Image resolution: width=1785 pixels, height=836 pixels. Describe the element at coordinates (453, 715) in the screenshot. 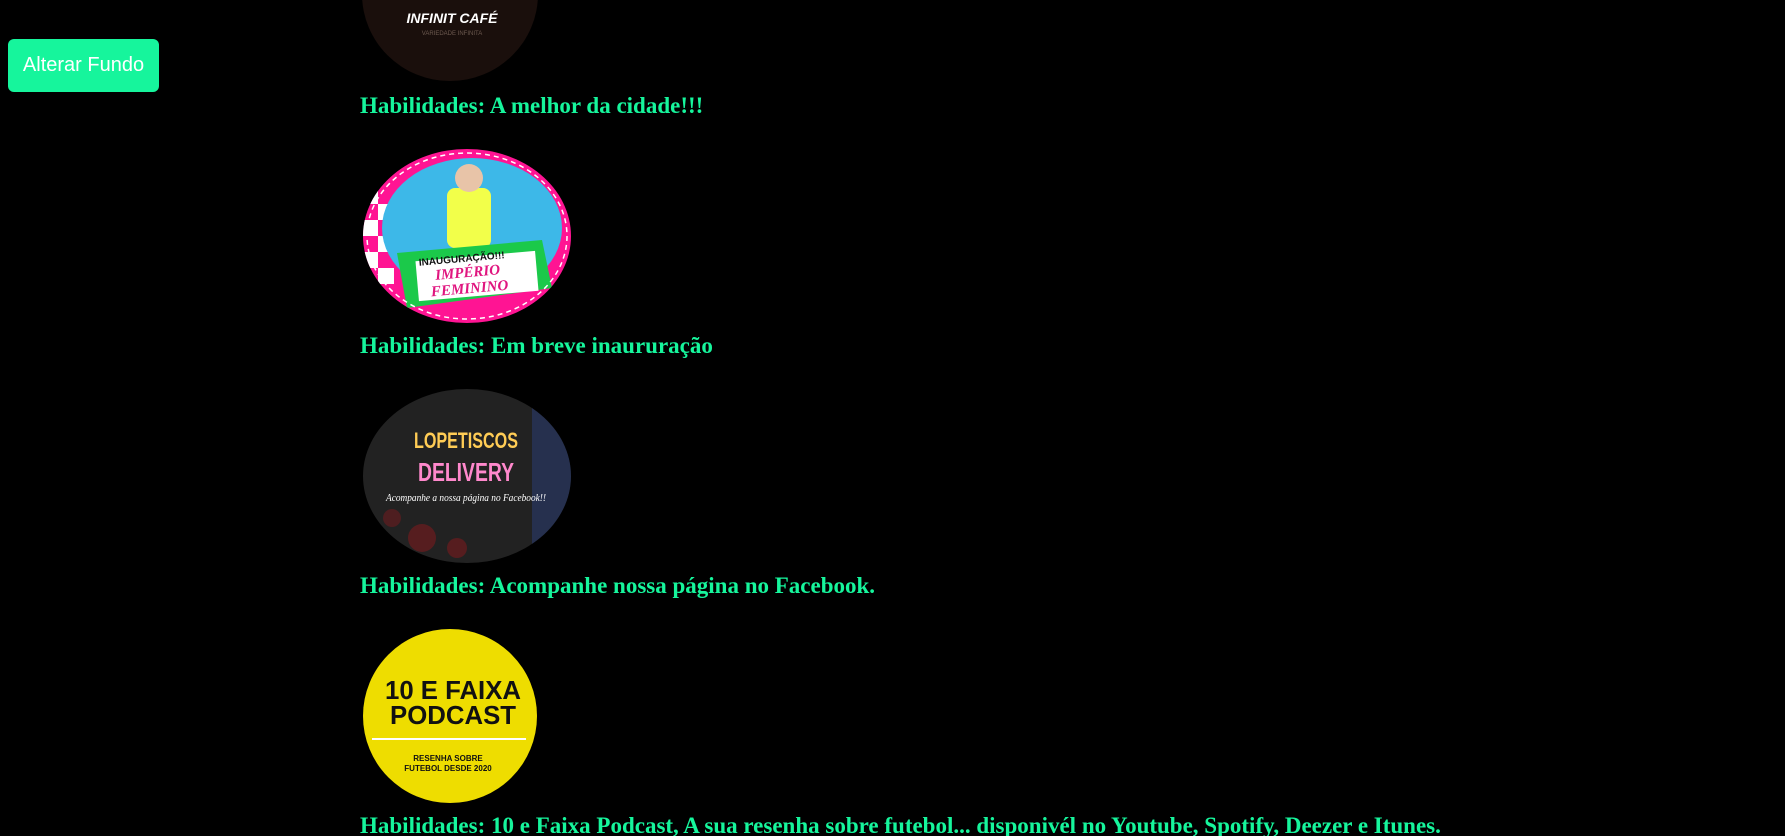

I see `podcast-logo-title-2: PODCAST` at that location.